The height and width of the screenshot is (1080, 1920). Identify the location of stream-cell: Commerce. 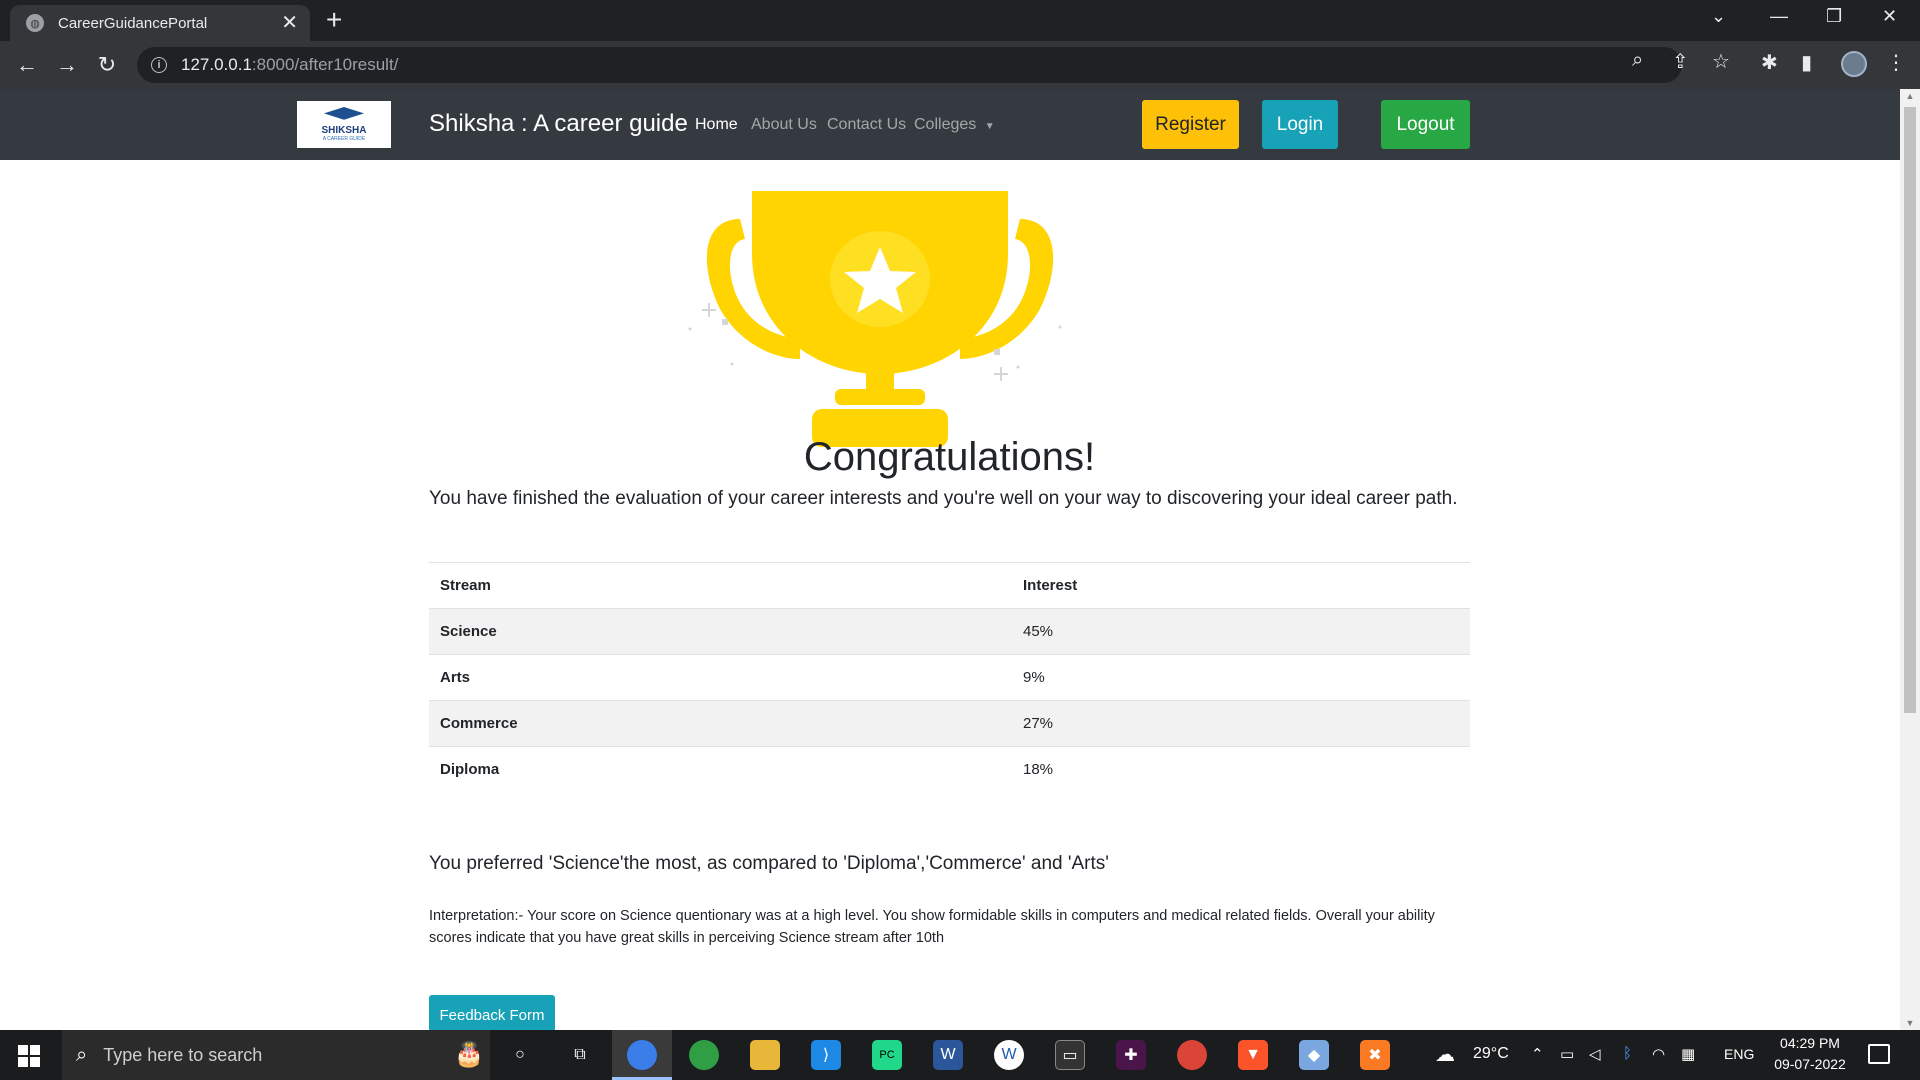
(720, 723).